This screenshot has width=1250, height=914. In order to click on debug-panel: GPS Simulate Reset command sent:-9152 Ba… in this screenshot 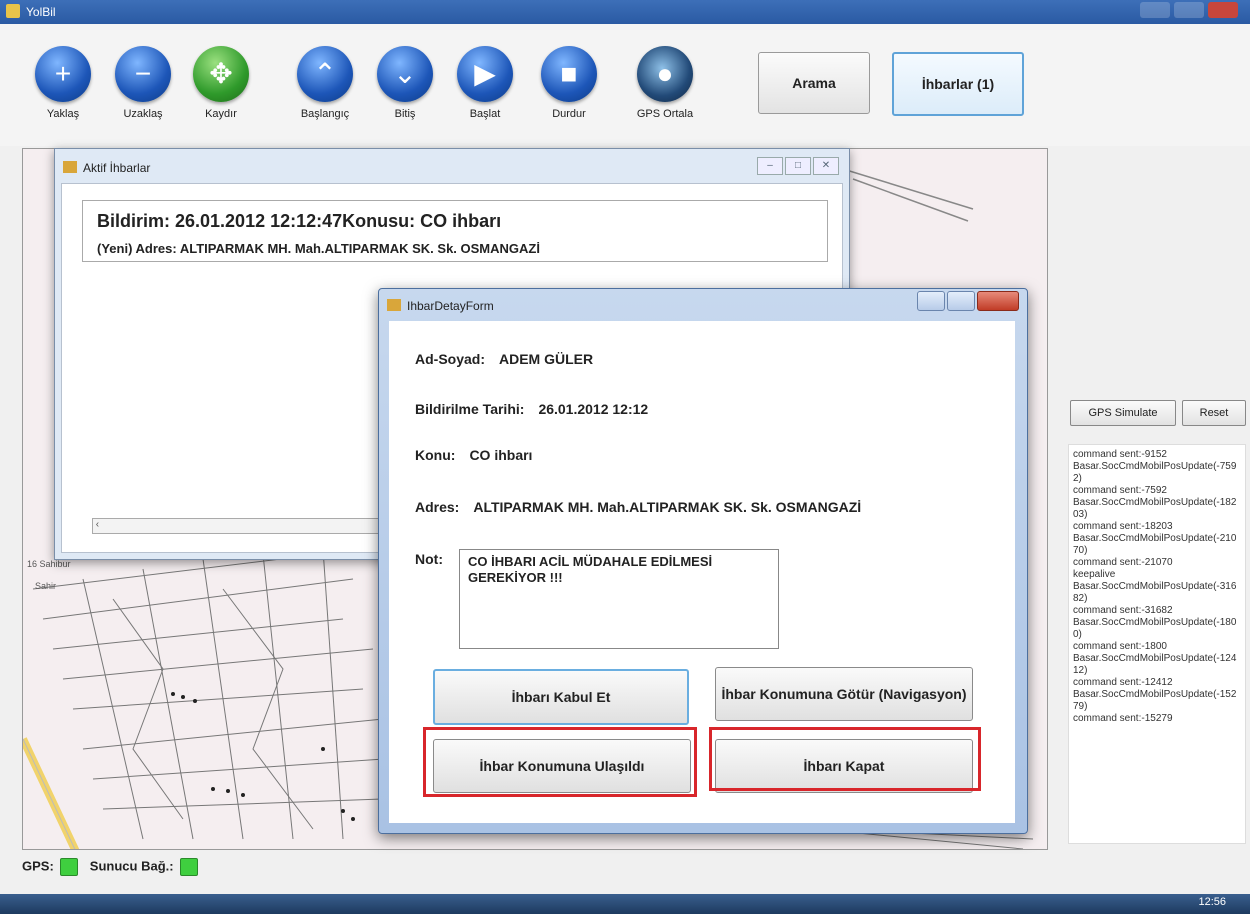, I will do `click(1156, 498)`.